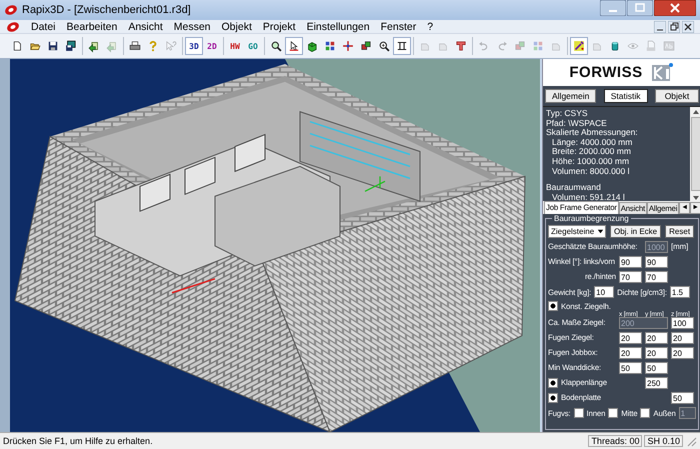 This screenshot has height=449, width=700. Describe the element at coordinates (591, 171) in the screenshot. I see `info-line: Volumen: 8000.000 l` at that location.